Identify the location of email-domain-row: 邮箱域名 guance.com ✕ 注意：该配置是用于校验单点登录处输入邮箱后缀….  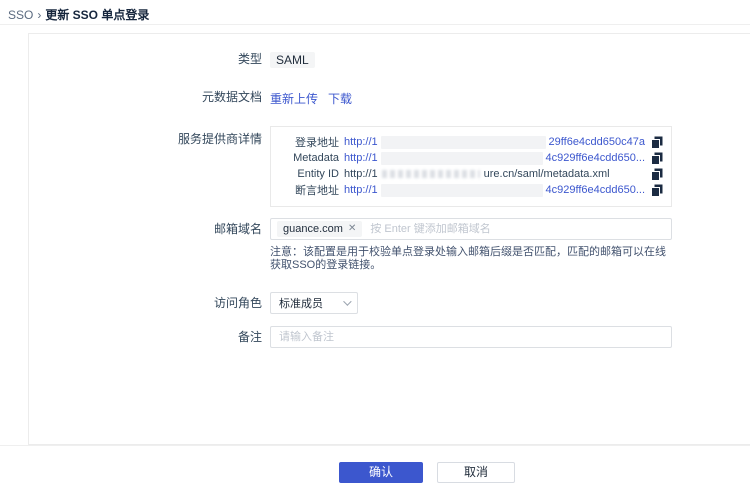
(389, 245).